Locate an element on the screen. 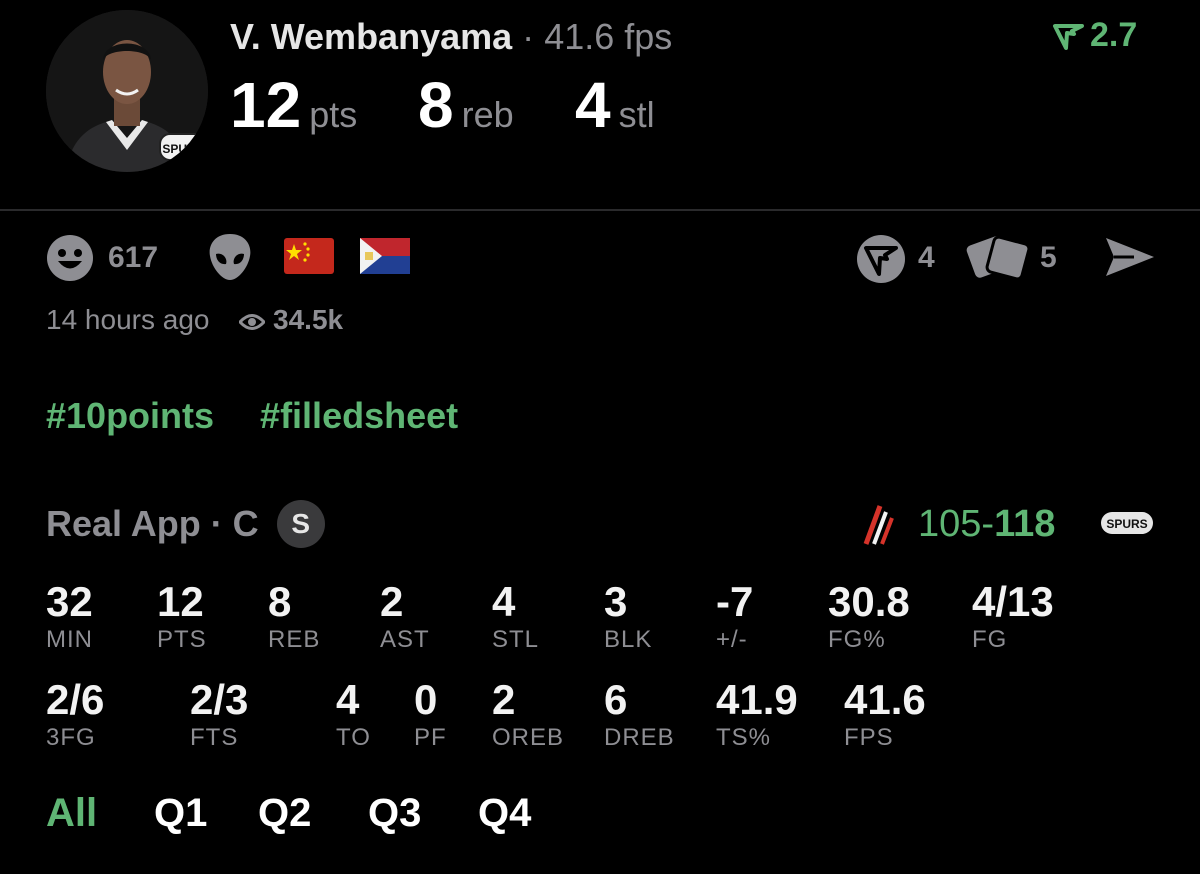  tab-q4: Q4 is located at coordinates (504, 813).